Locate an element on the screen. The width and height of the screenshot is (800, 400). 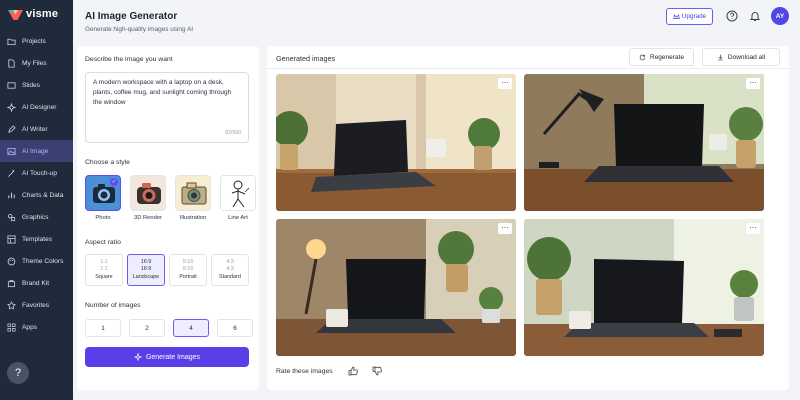
style-option-3d-render: 3D Render is located at coordinates (148, 198).